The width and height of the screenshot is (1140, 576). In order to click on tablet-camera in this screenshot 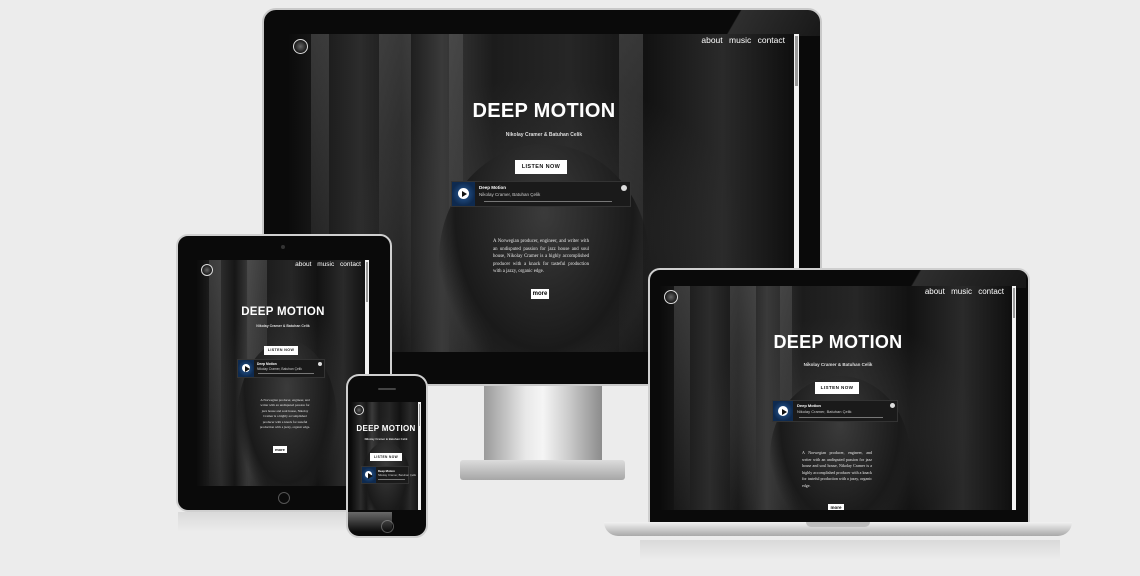, I will do `click(283, 247)`.